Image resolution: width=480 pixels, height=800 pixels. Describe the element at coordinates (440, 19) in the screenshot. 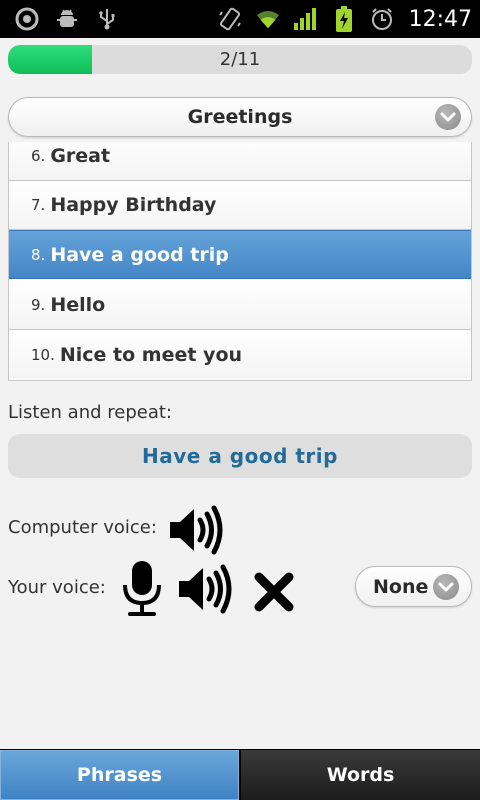

I see `status-time: 12:47` at that location.